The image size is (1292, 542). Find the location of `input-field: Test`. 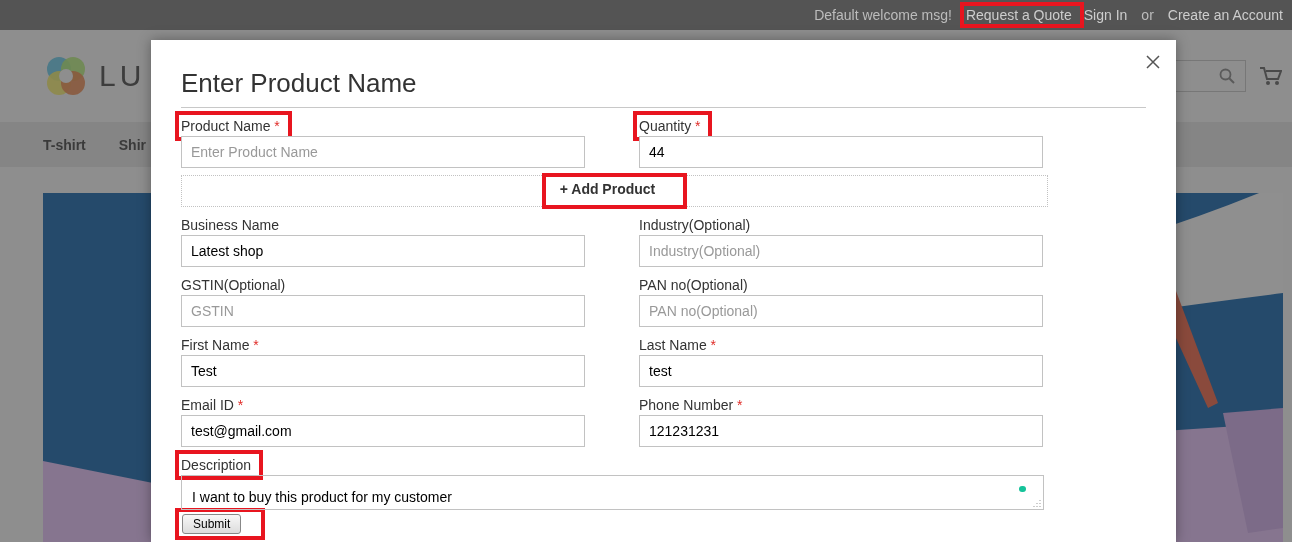

input-field: Test is located at coordinates (383, 371).